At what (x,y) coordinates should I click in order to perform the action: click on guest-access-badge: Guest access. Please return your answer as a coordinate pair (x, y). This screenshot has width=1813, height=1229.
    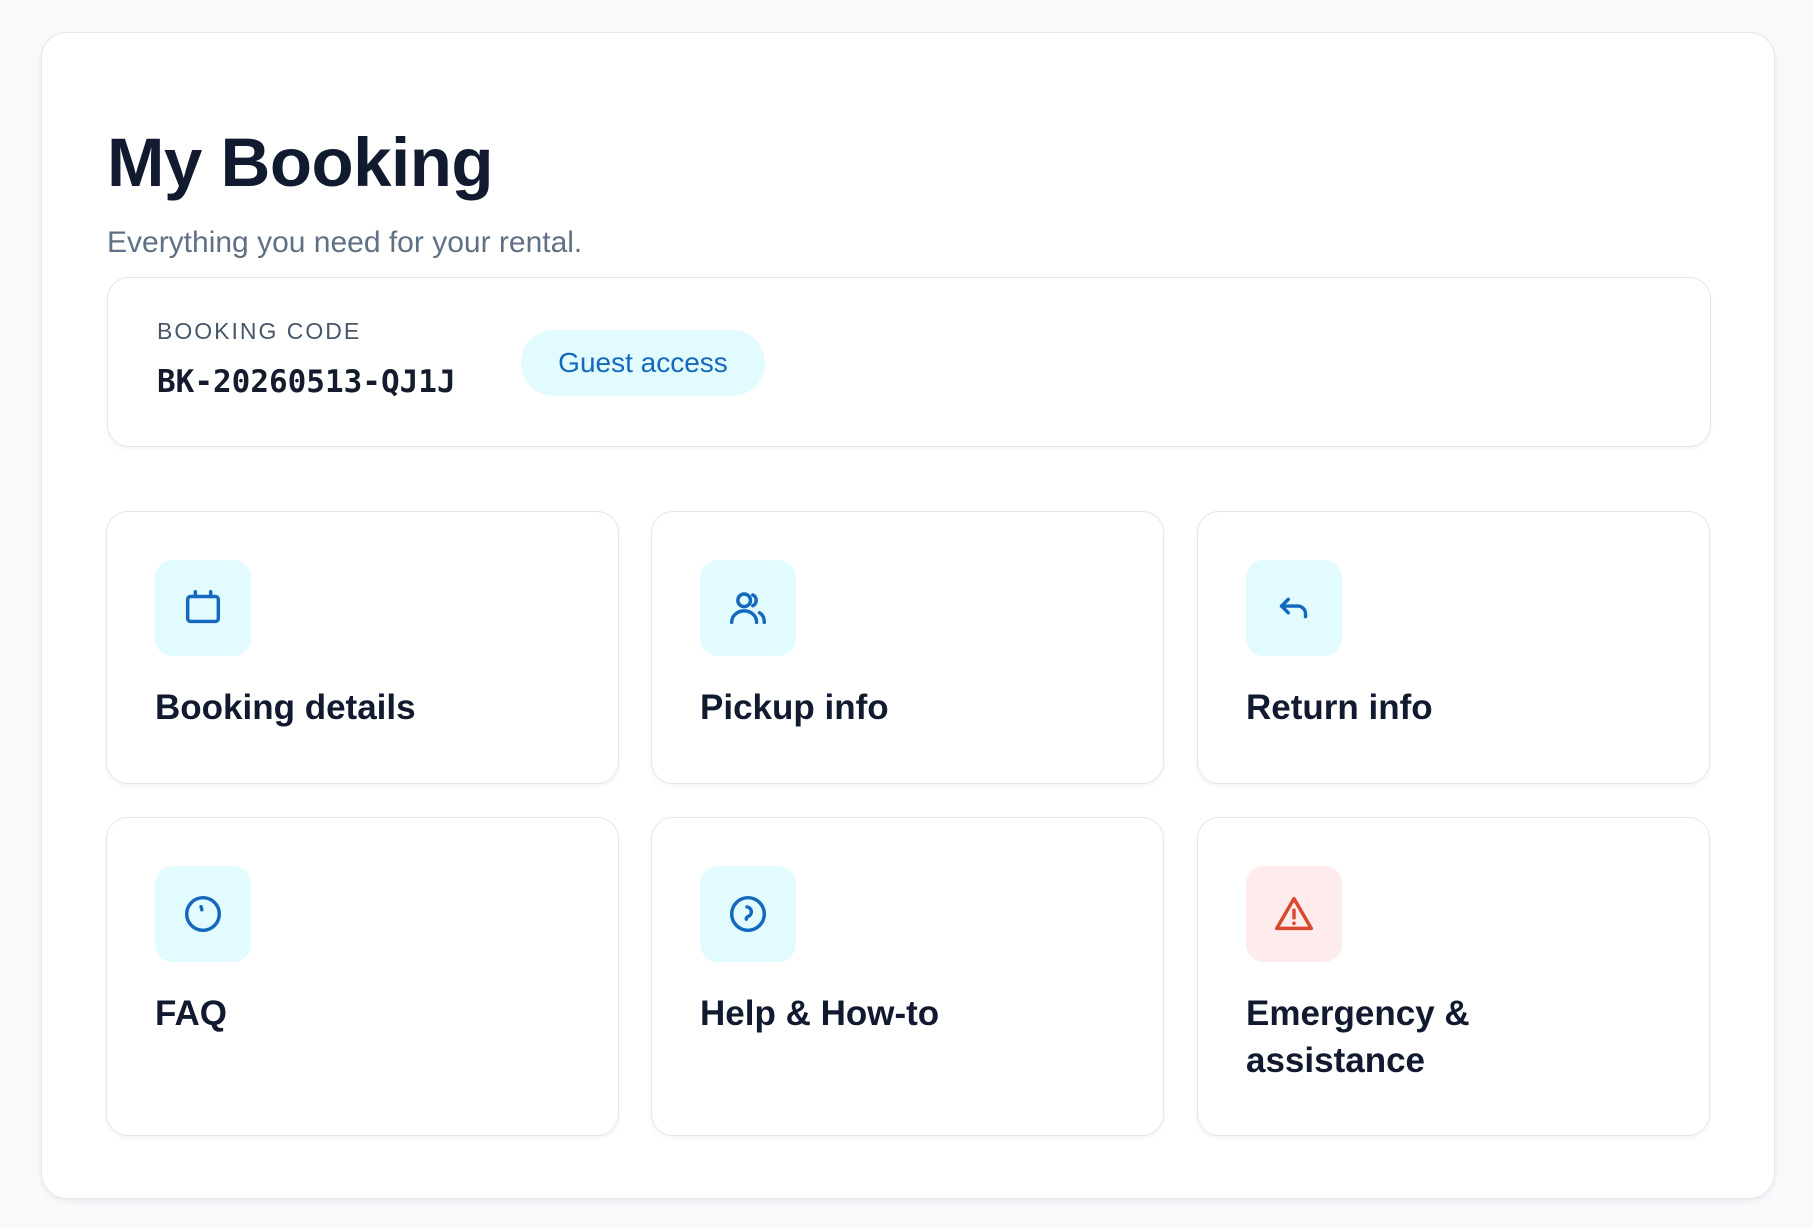
    Looking at the image, I should click on (643, 363).